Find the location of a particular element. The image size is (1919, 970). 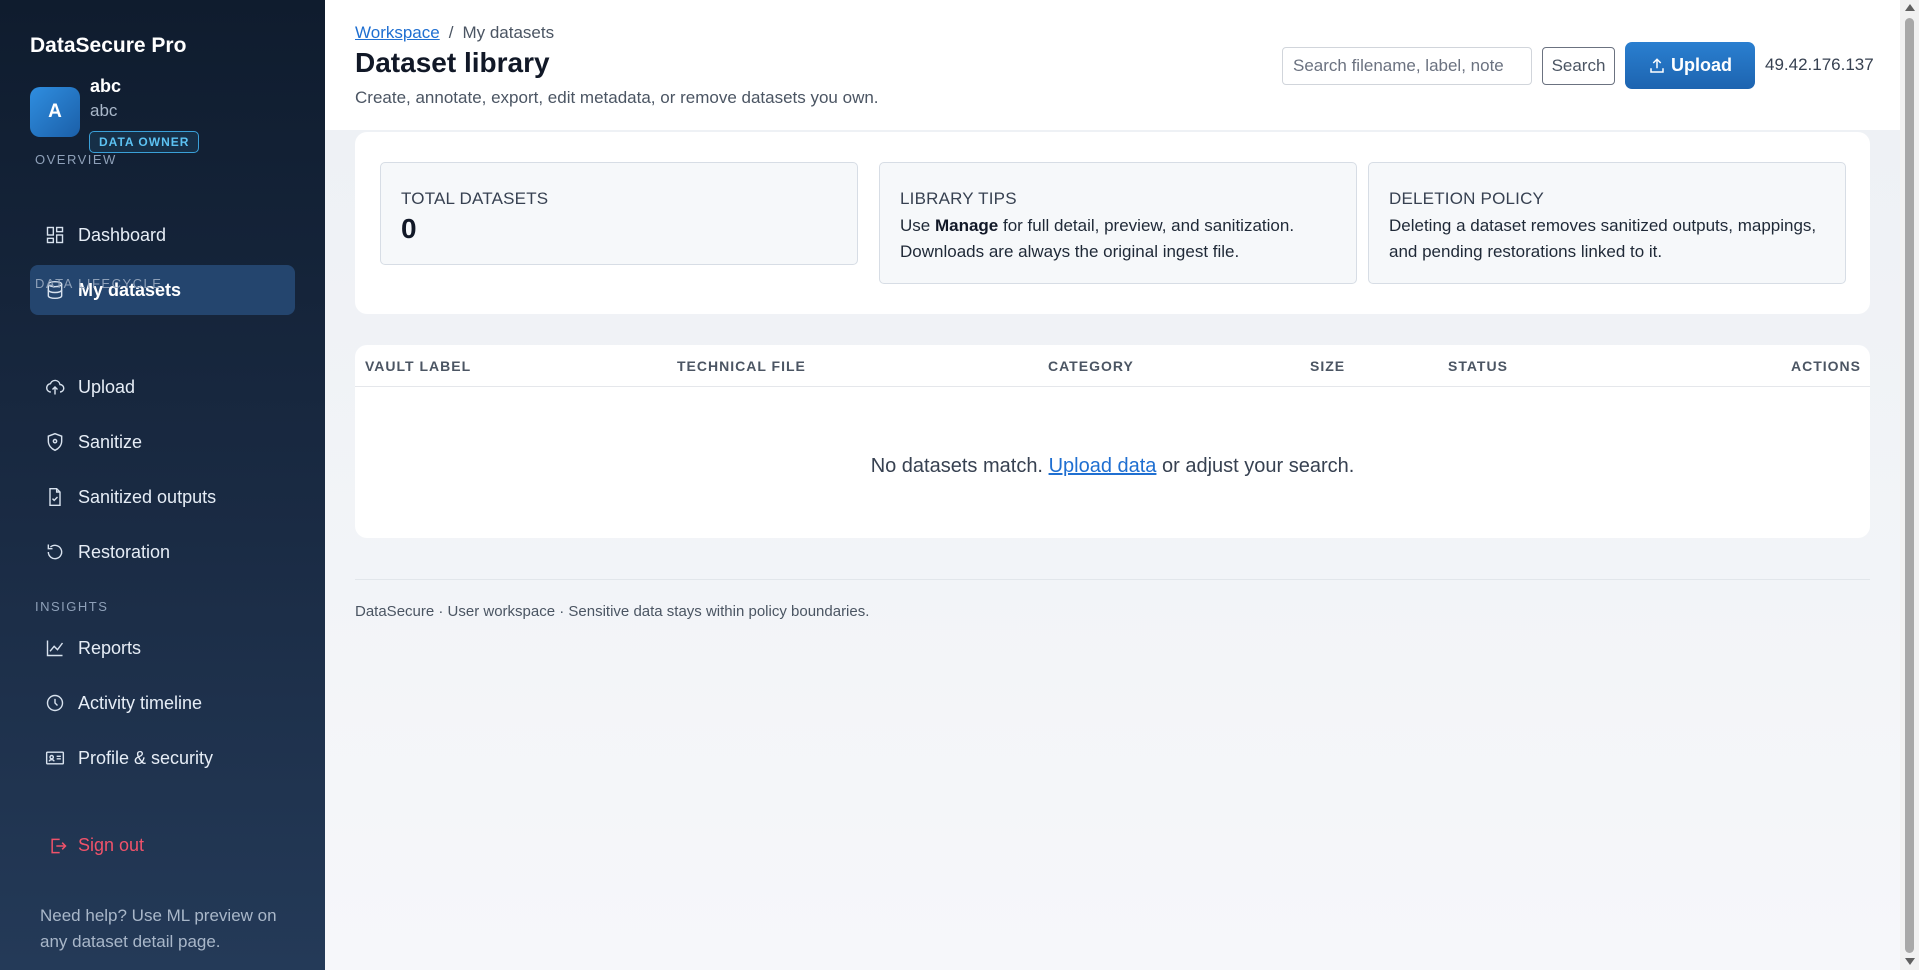

column-technical-file: TECHNICAL FILE is located at coordinates (741, 366).